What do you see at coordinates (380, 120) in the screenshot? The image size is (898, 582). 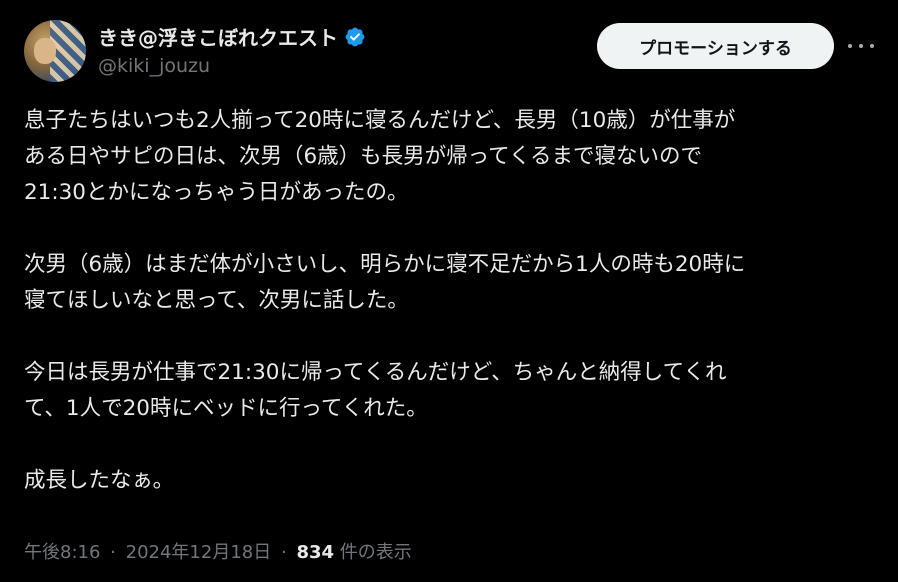 I see `text-line: 息子たちはいつも2人揃って20時に寝るんだけど、長男（10歳）が仕事が` at bounding box center [380, 120].